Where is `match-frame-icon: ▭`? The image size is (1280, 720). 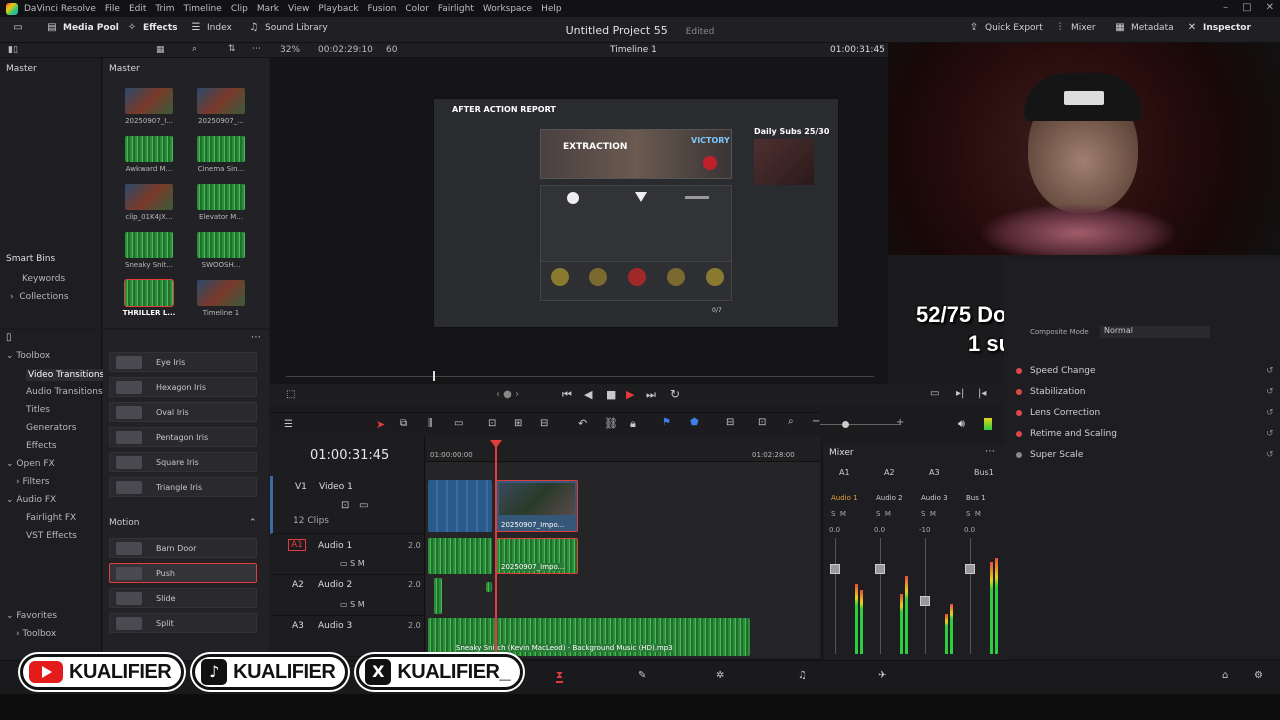 match-frame-icon: ▭ is located at coordinates (934, 393).